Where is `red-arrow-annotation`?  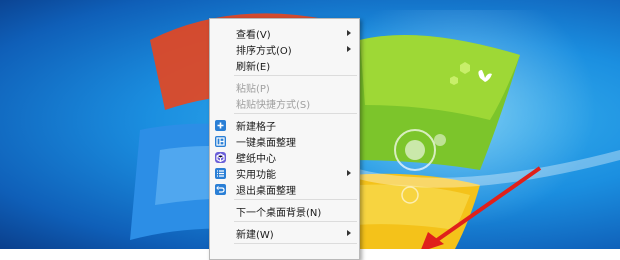
red-arrow-annotation is located at coordinates (481, 207).